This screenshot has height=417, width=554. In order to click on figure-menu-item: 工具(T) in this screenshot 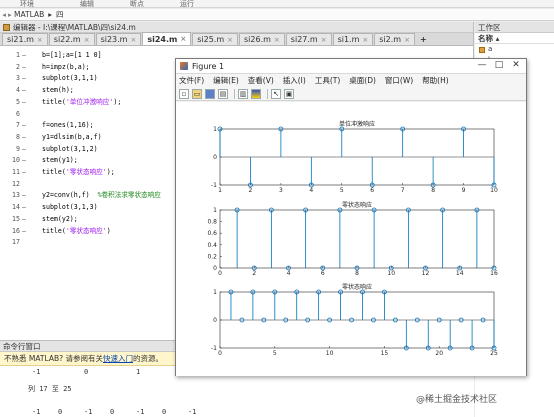, I will do `click(327, 80)`.